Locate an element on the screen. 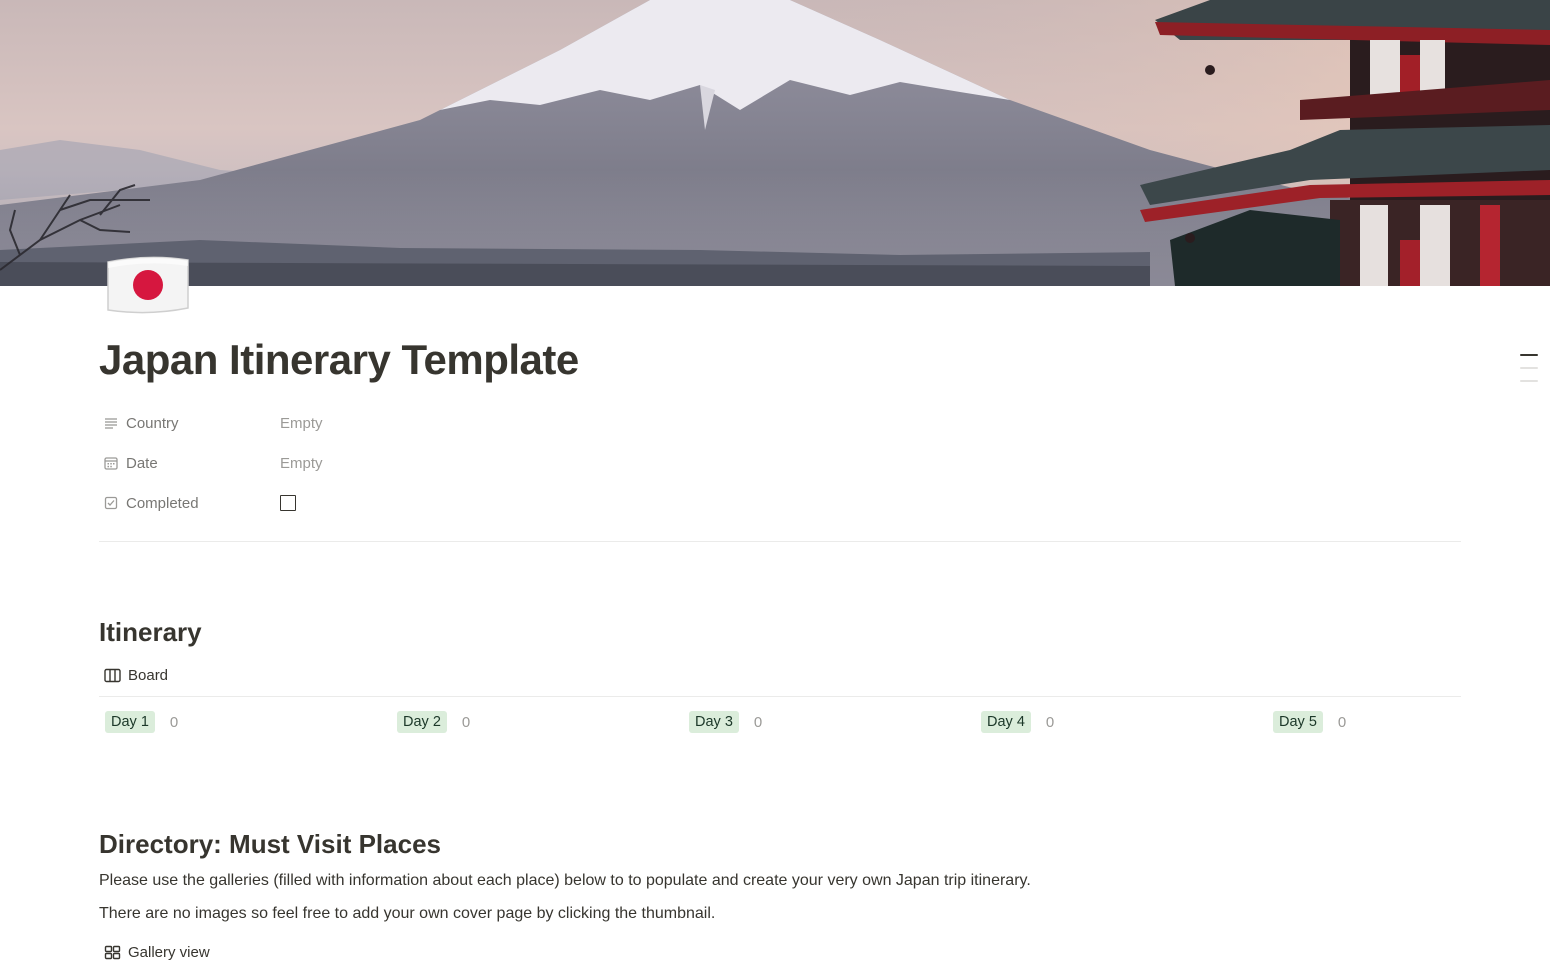 The width and height of the screenshot is (1550, 965). board-view-tab: Board is located at coordinates (136, 675).